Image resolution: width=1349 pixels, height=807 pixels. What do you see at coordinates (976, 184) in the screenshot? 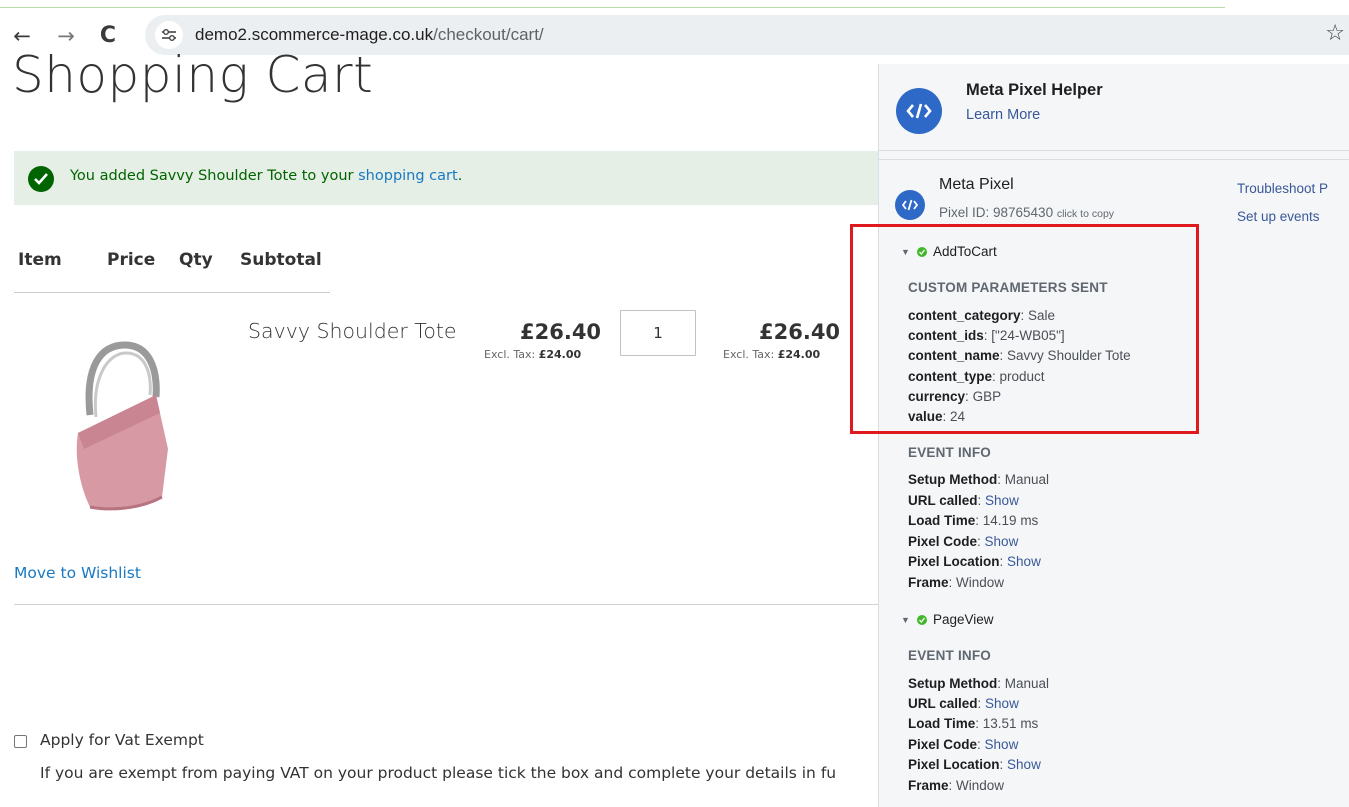
I see `pixel-name: Meta Pixel` at bounding box center [976, 184].